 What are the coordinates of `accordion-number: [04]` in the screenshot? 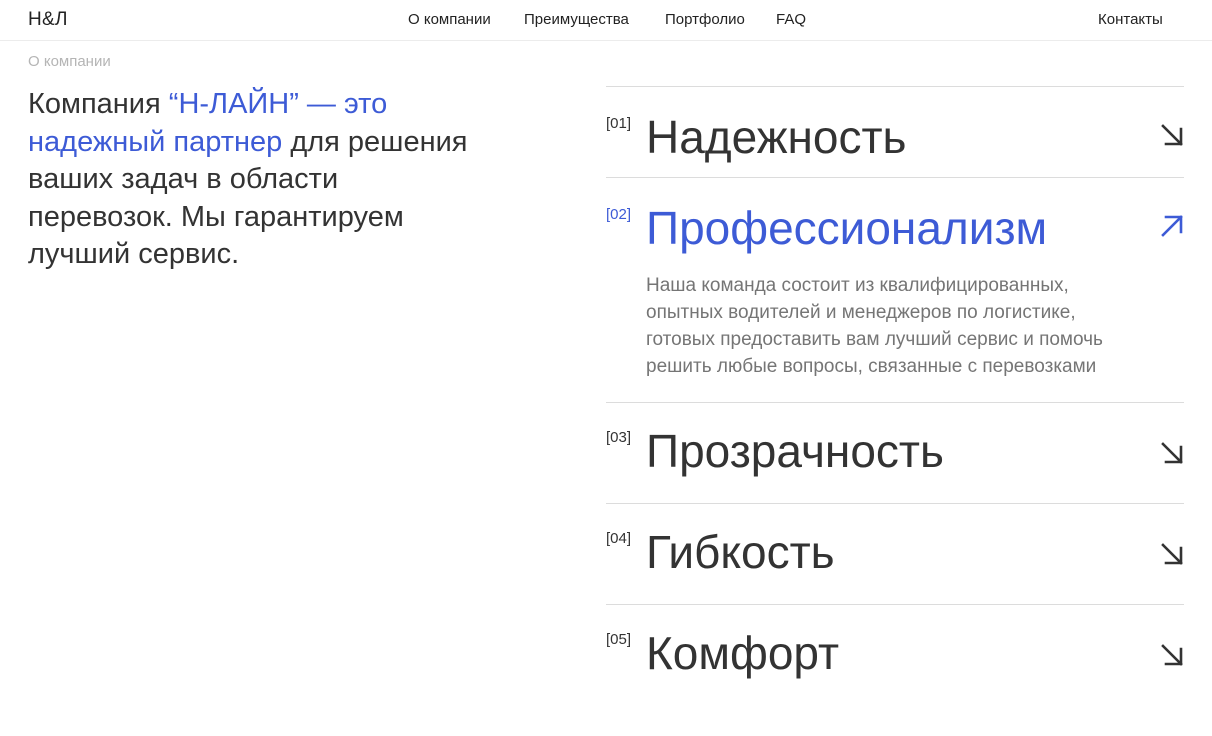 It's located at (619, 538).